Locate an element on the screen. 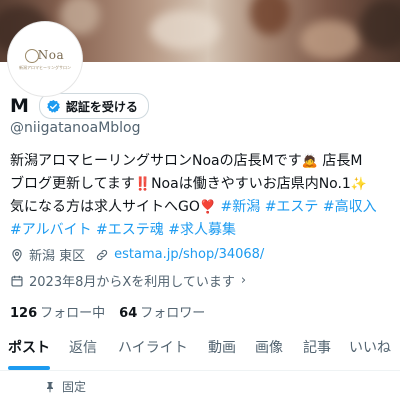  tab-videos: 動画 is located at coordinates (222, 350).